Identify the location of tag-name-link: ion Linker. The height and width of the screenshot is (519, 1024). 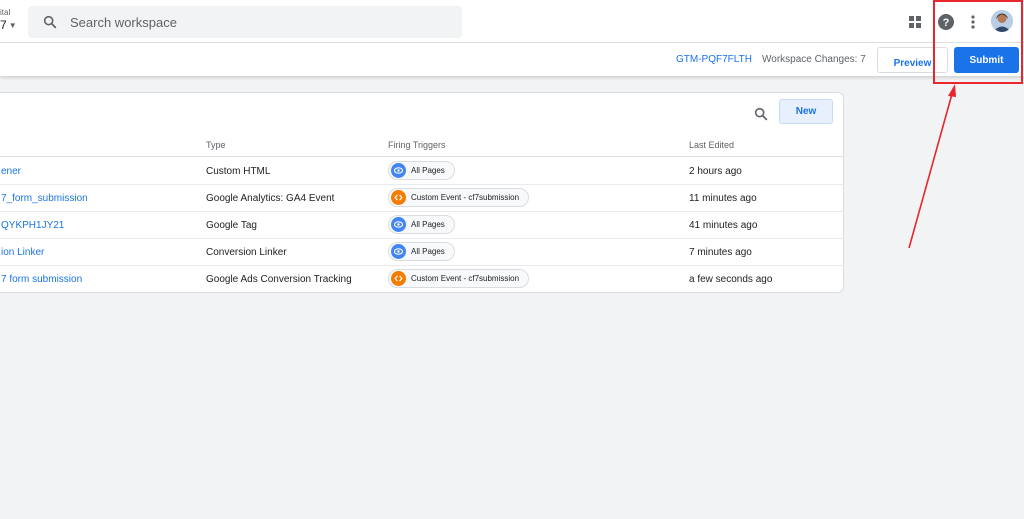
(22, 252).